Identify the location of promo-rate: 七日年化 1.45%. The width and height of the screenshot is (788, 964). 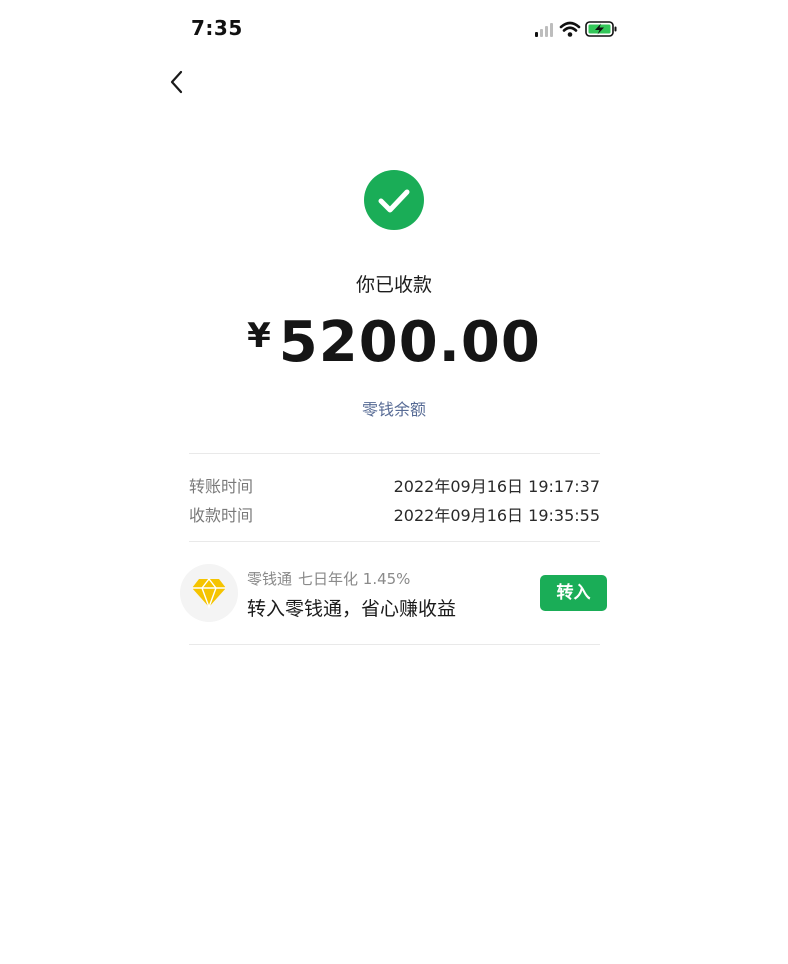
(354, 579).